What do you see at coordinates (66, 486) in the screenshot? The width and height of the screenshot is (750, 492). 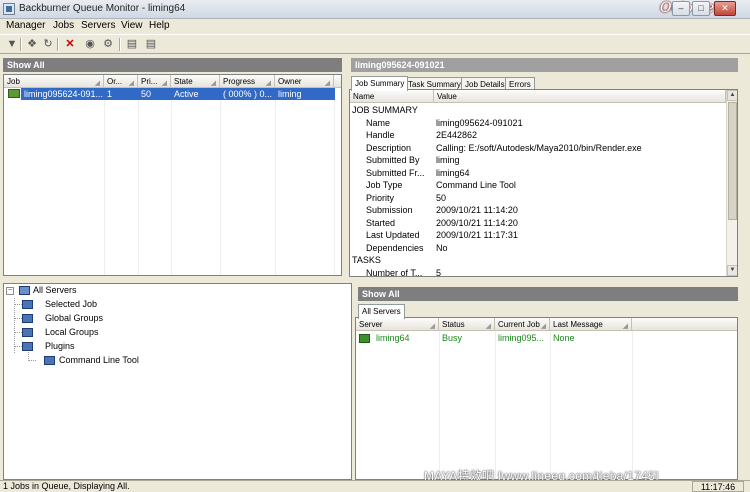 I see `status-text: 1 Jobs in Queue, Displaying All.` at bounding box center [66, 486].